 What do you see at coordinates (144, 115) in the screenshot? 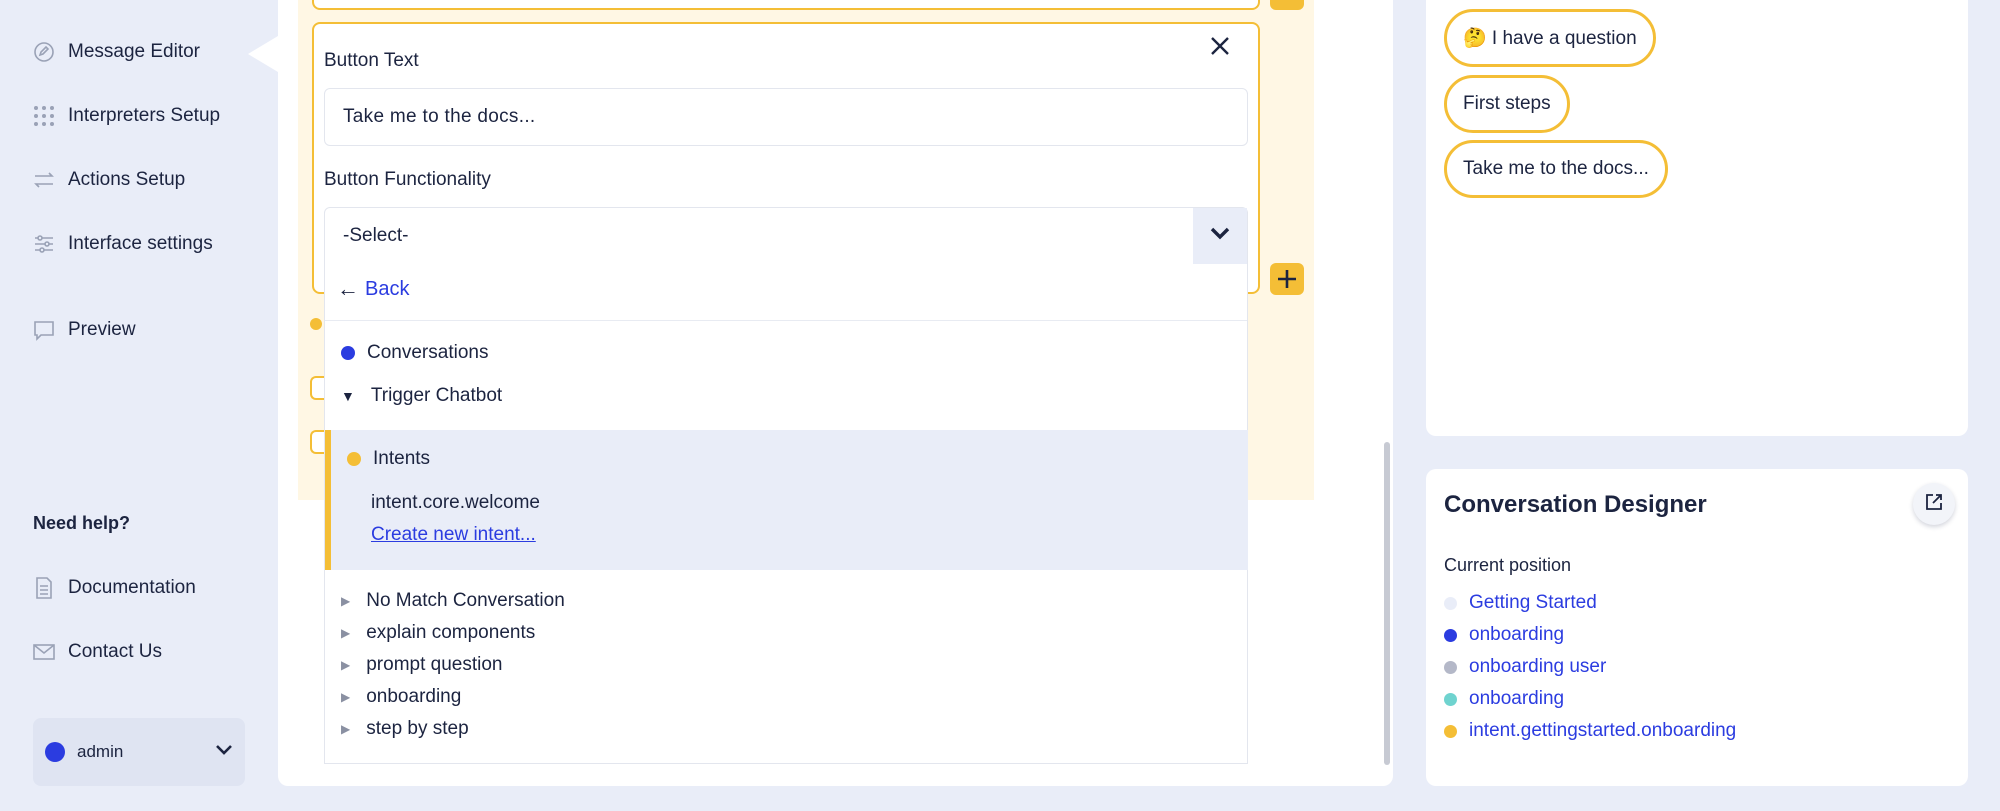
I see `sidebar-item-label: Interpreters Setup` at bounding box center [144, 115].